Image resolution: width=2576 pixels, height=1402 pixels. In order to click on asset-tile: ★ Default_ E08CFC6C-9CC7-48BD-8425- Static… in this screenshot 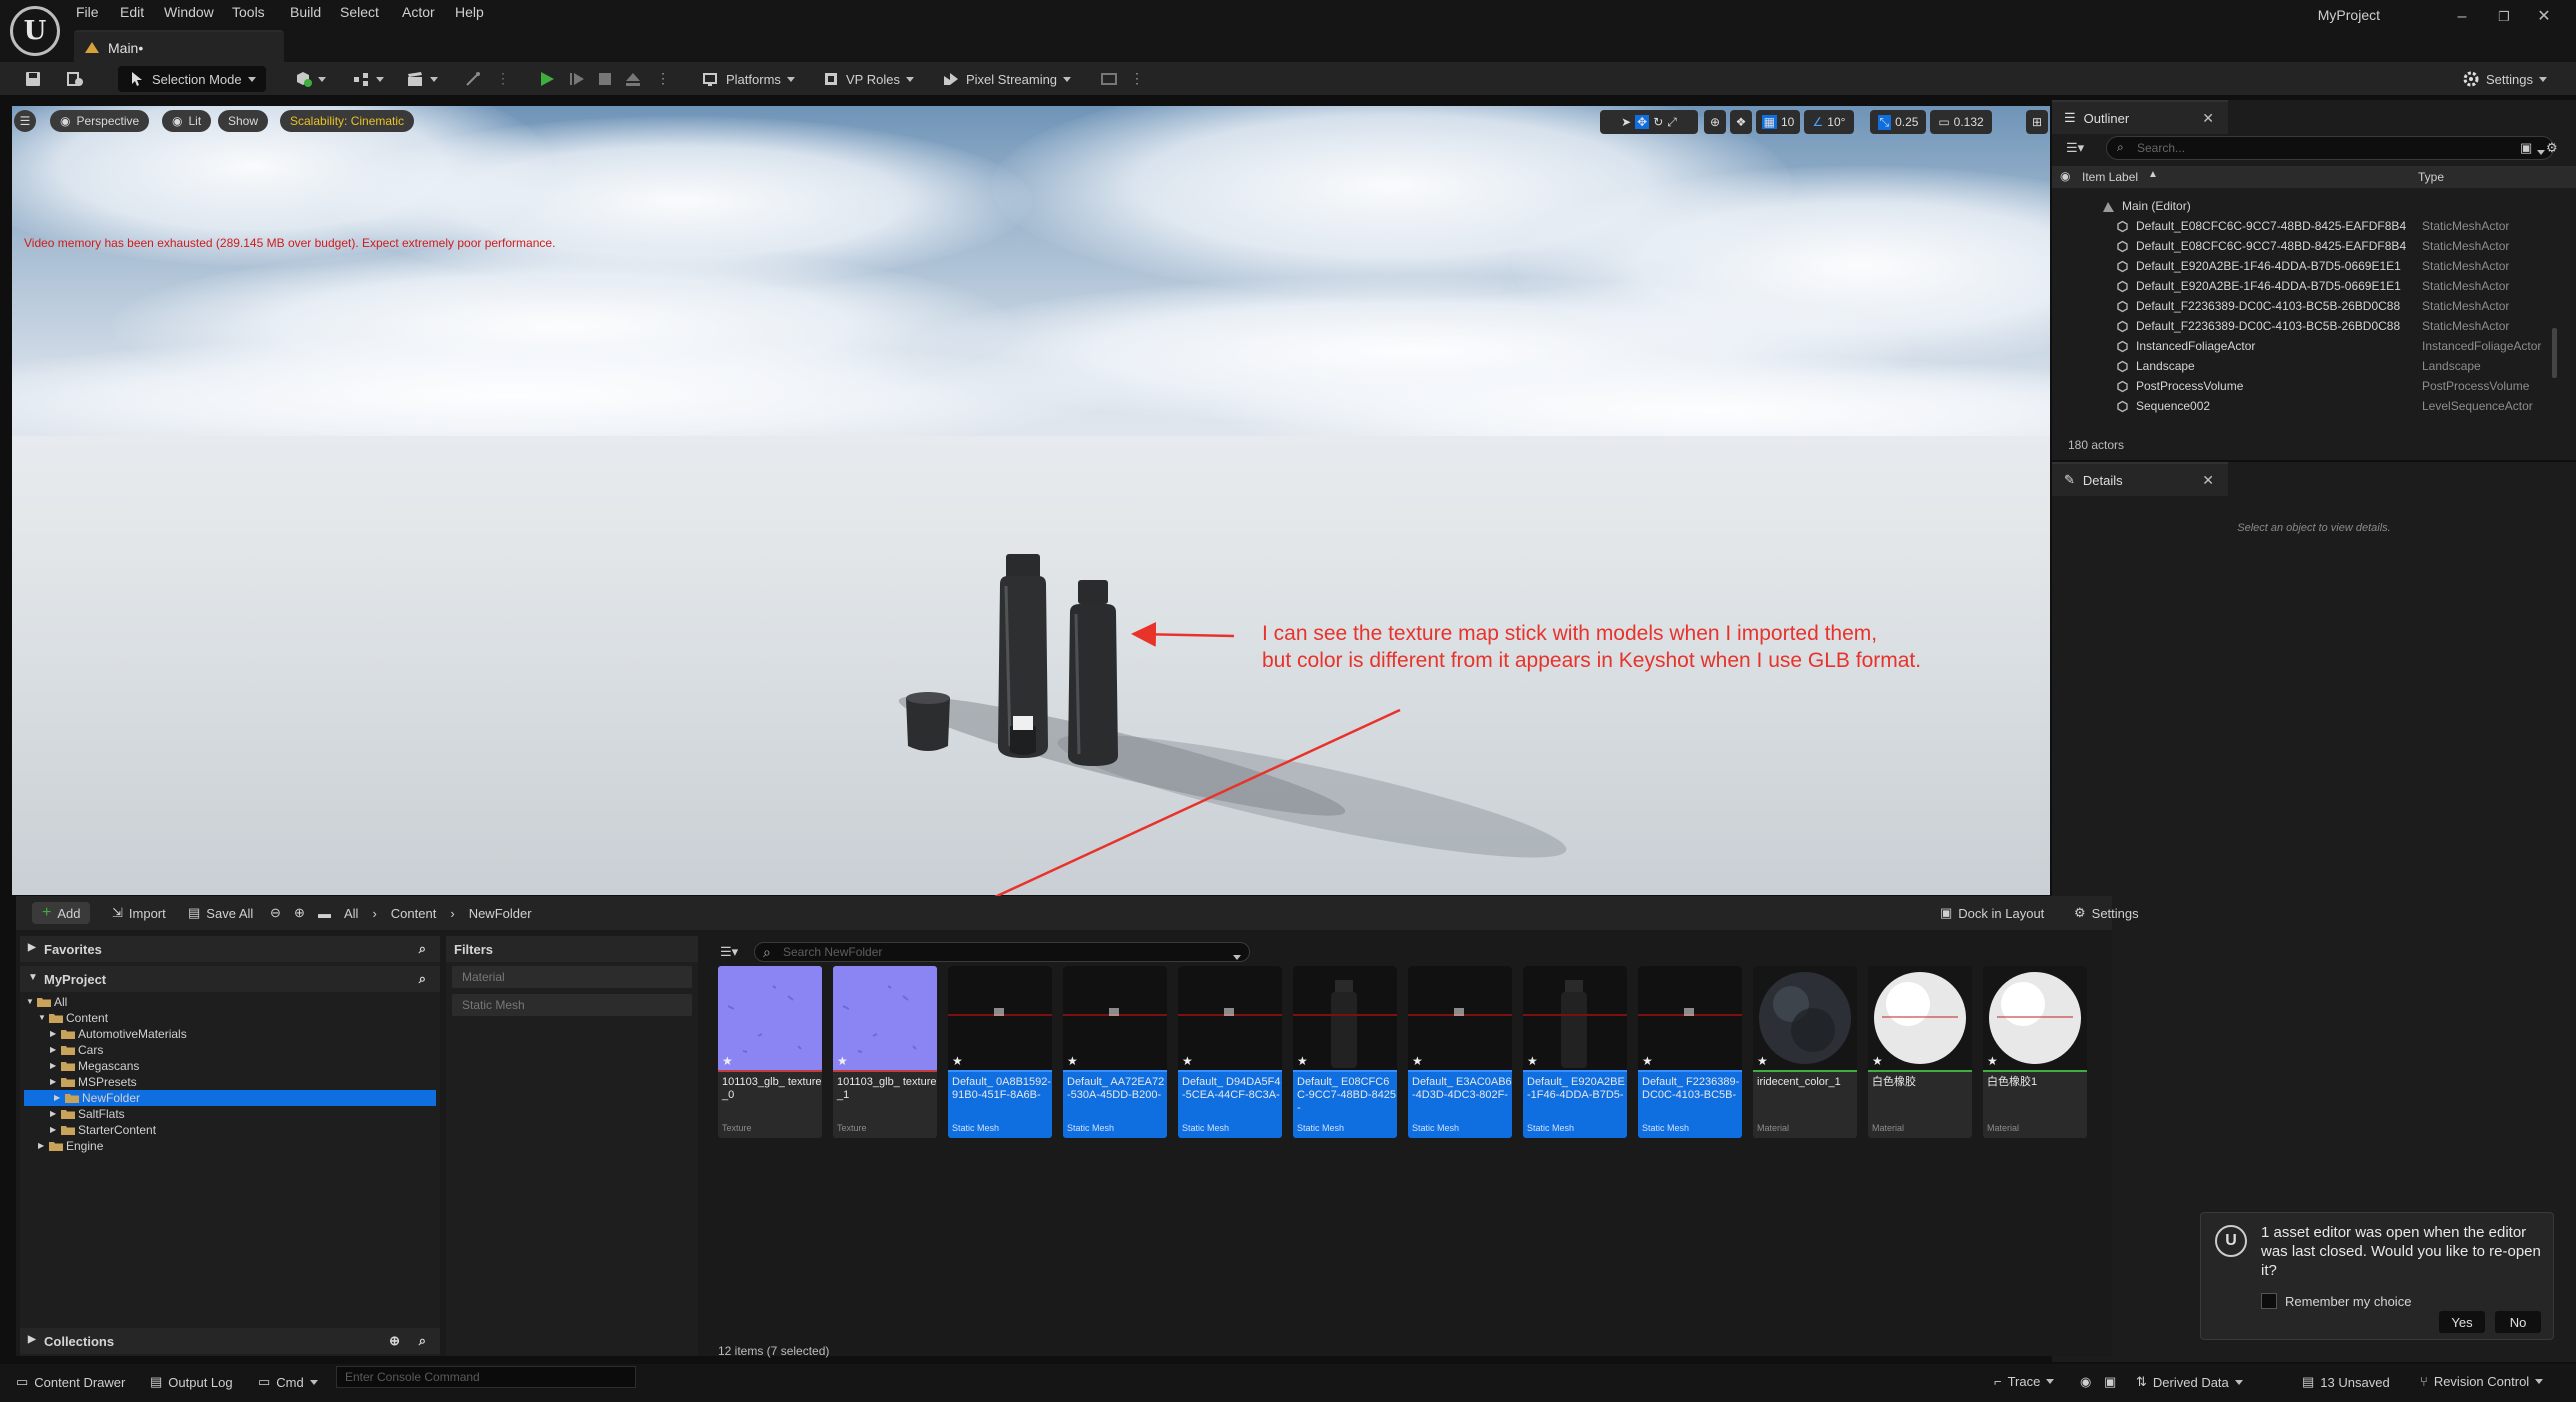, I will do `click(1345, 1052)`.